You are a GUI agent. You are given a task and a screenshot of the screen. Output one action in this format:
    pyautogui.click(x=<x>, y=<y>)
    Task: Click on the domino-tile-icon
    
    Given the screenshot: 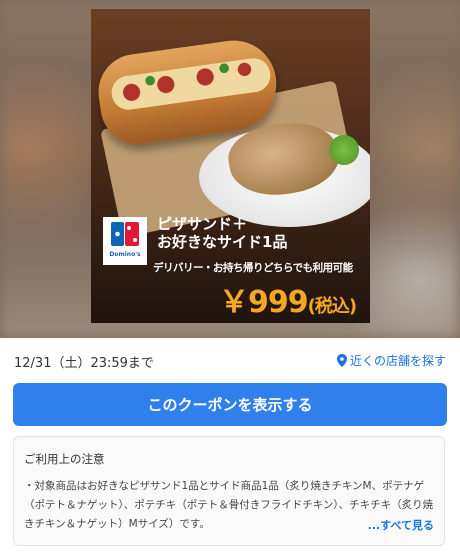 What is the action you would take?
    pyautogui.click(x=125, y=234)
    